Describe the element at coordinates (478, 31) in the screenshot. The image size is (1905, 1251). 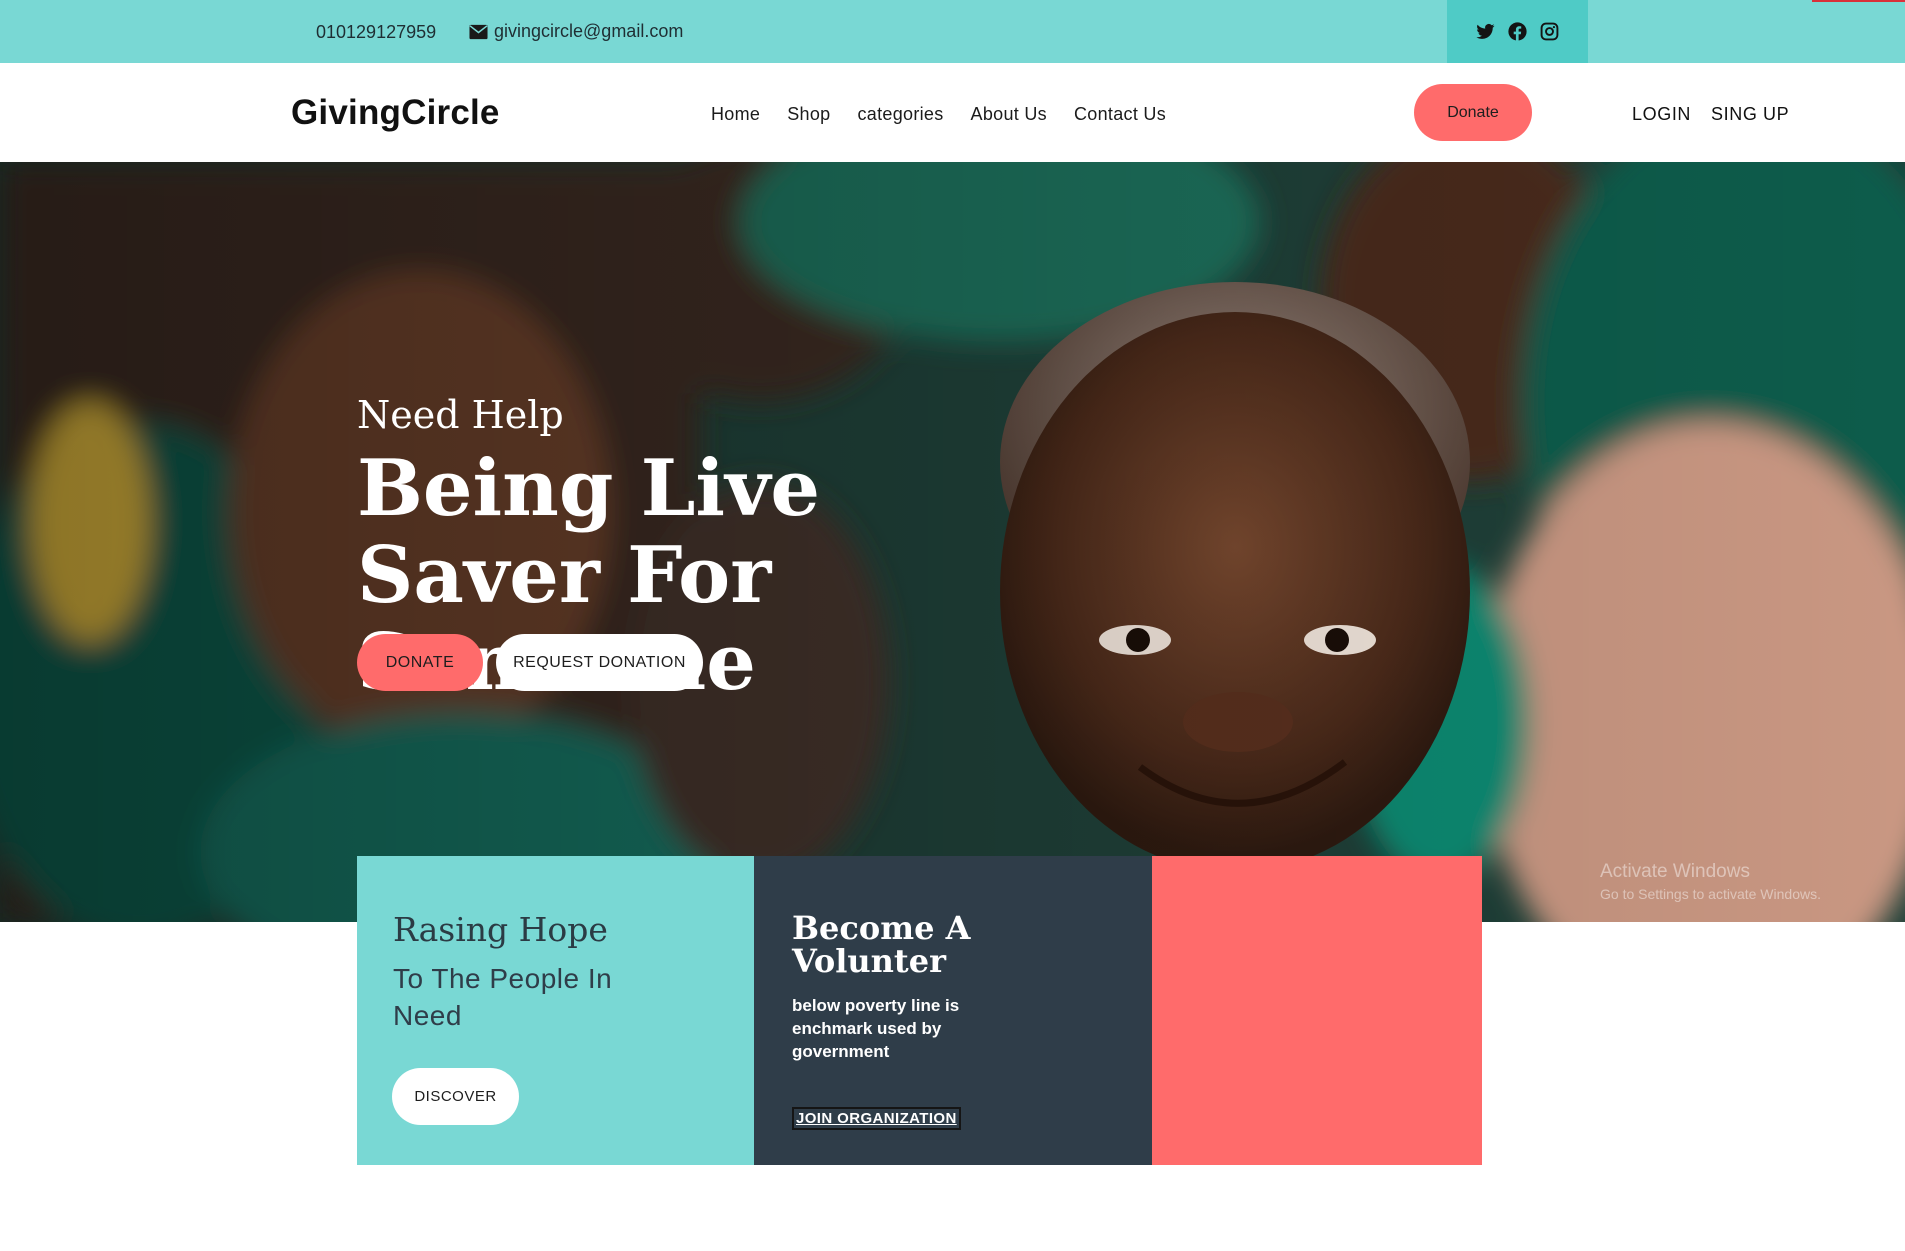
I see `envelope-icon` at that location.